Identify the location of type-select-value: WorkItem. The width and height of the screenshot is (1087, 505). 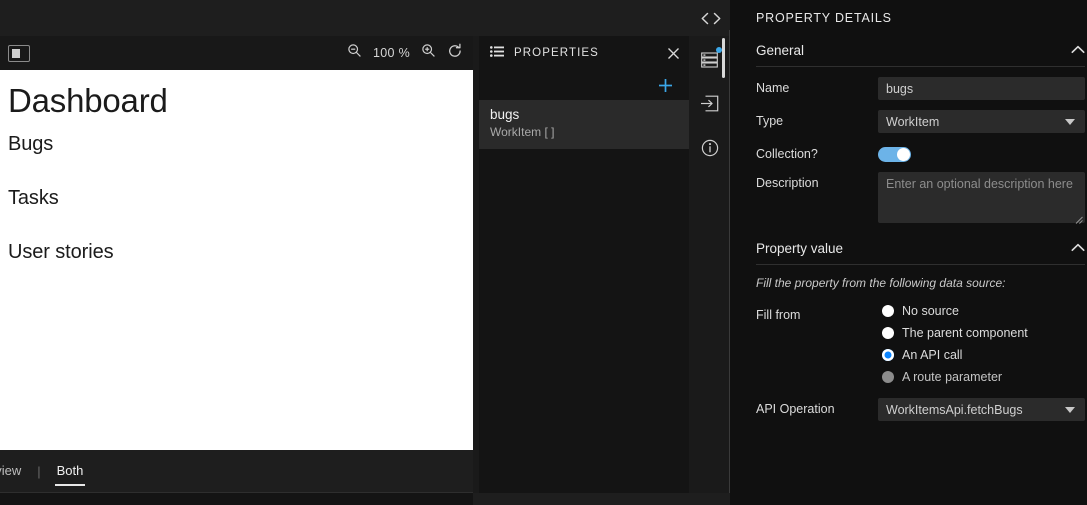
(913, 121).